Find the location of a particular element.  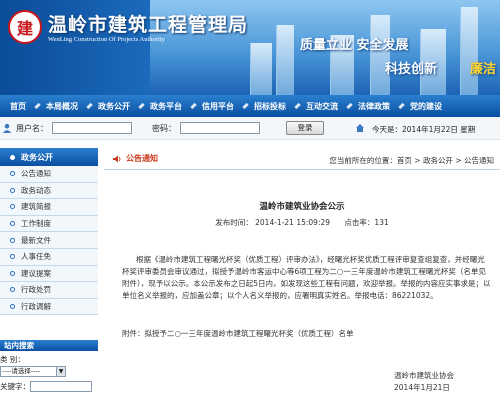

sidebar-item-notices: 公告通知 is located at coordinates (49, 174).